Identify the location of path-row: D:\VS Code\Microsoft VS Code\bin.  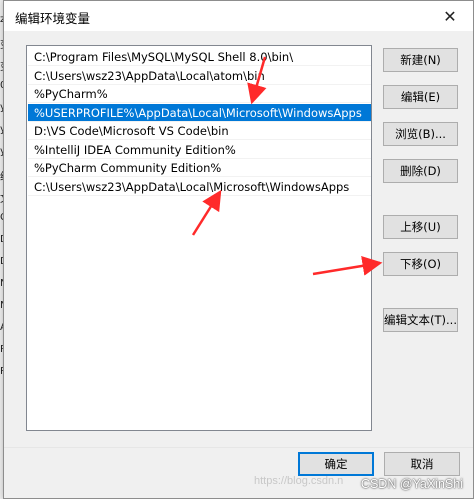
(199, 131).